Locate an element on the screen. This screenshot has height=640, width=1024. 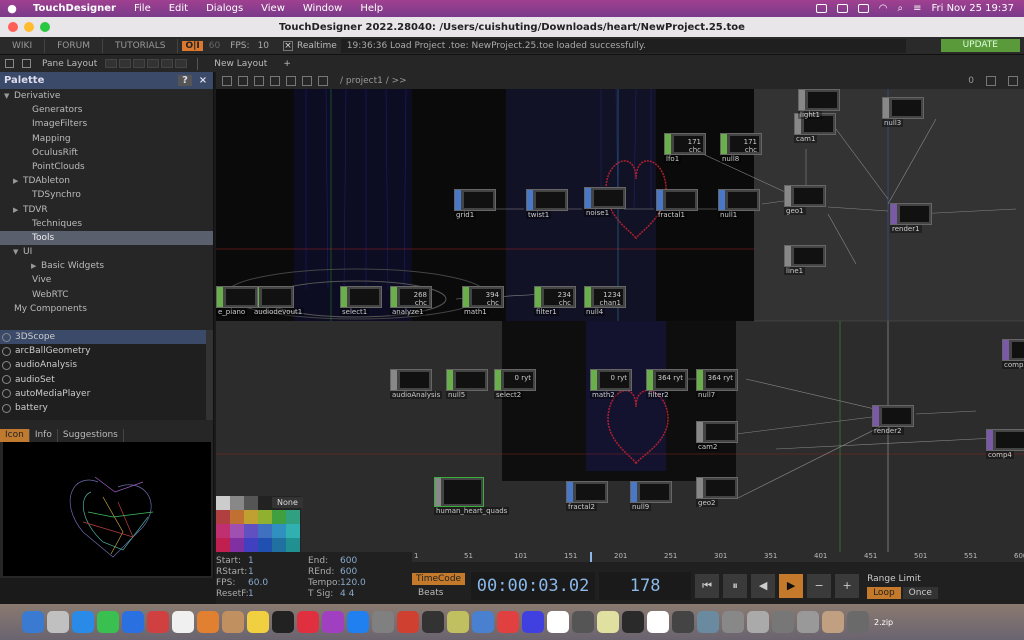
operator-name: audioAnalysis is located at coordinates (416, 395).